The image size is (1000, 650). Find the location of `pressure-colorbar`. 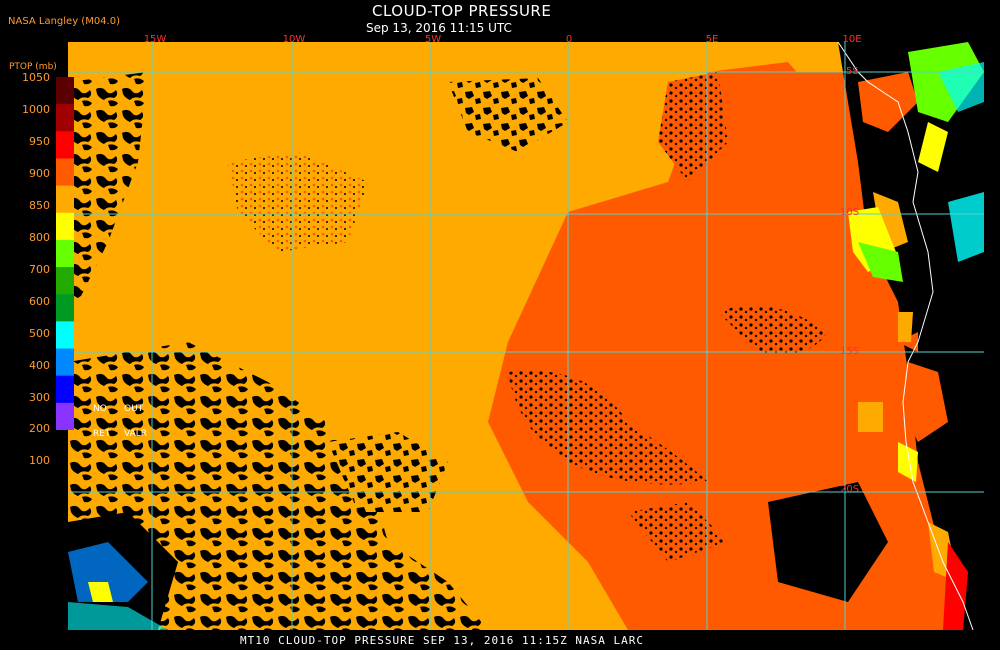

pressure-colorbar is located at coordinates (65, 253).